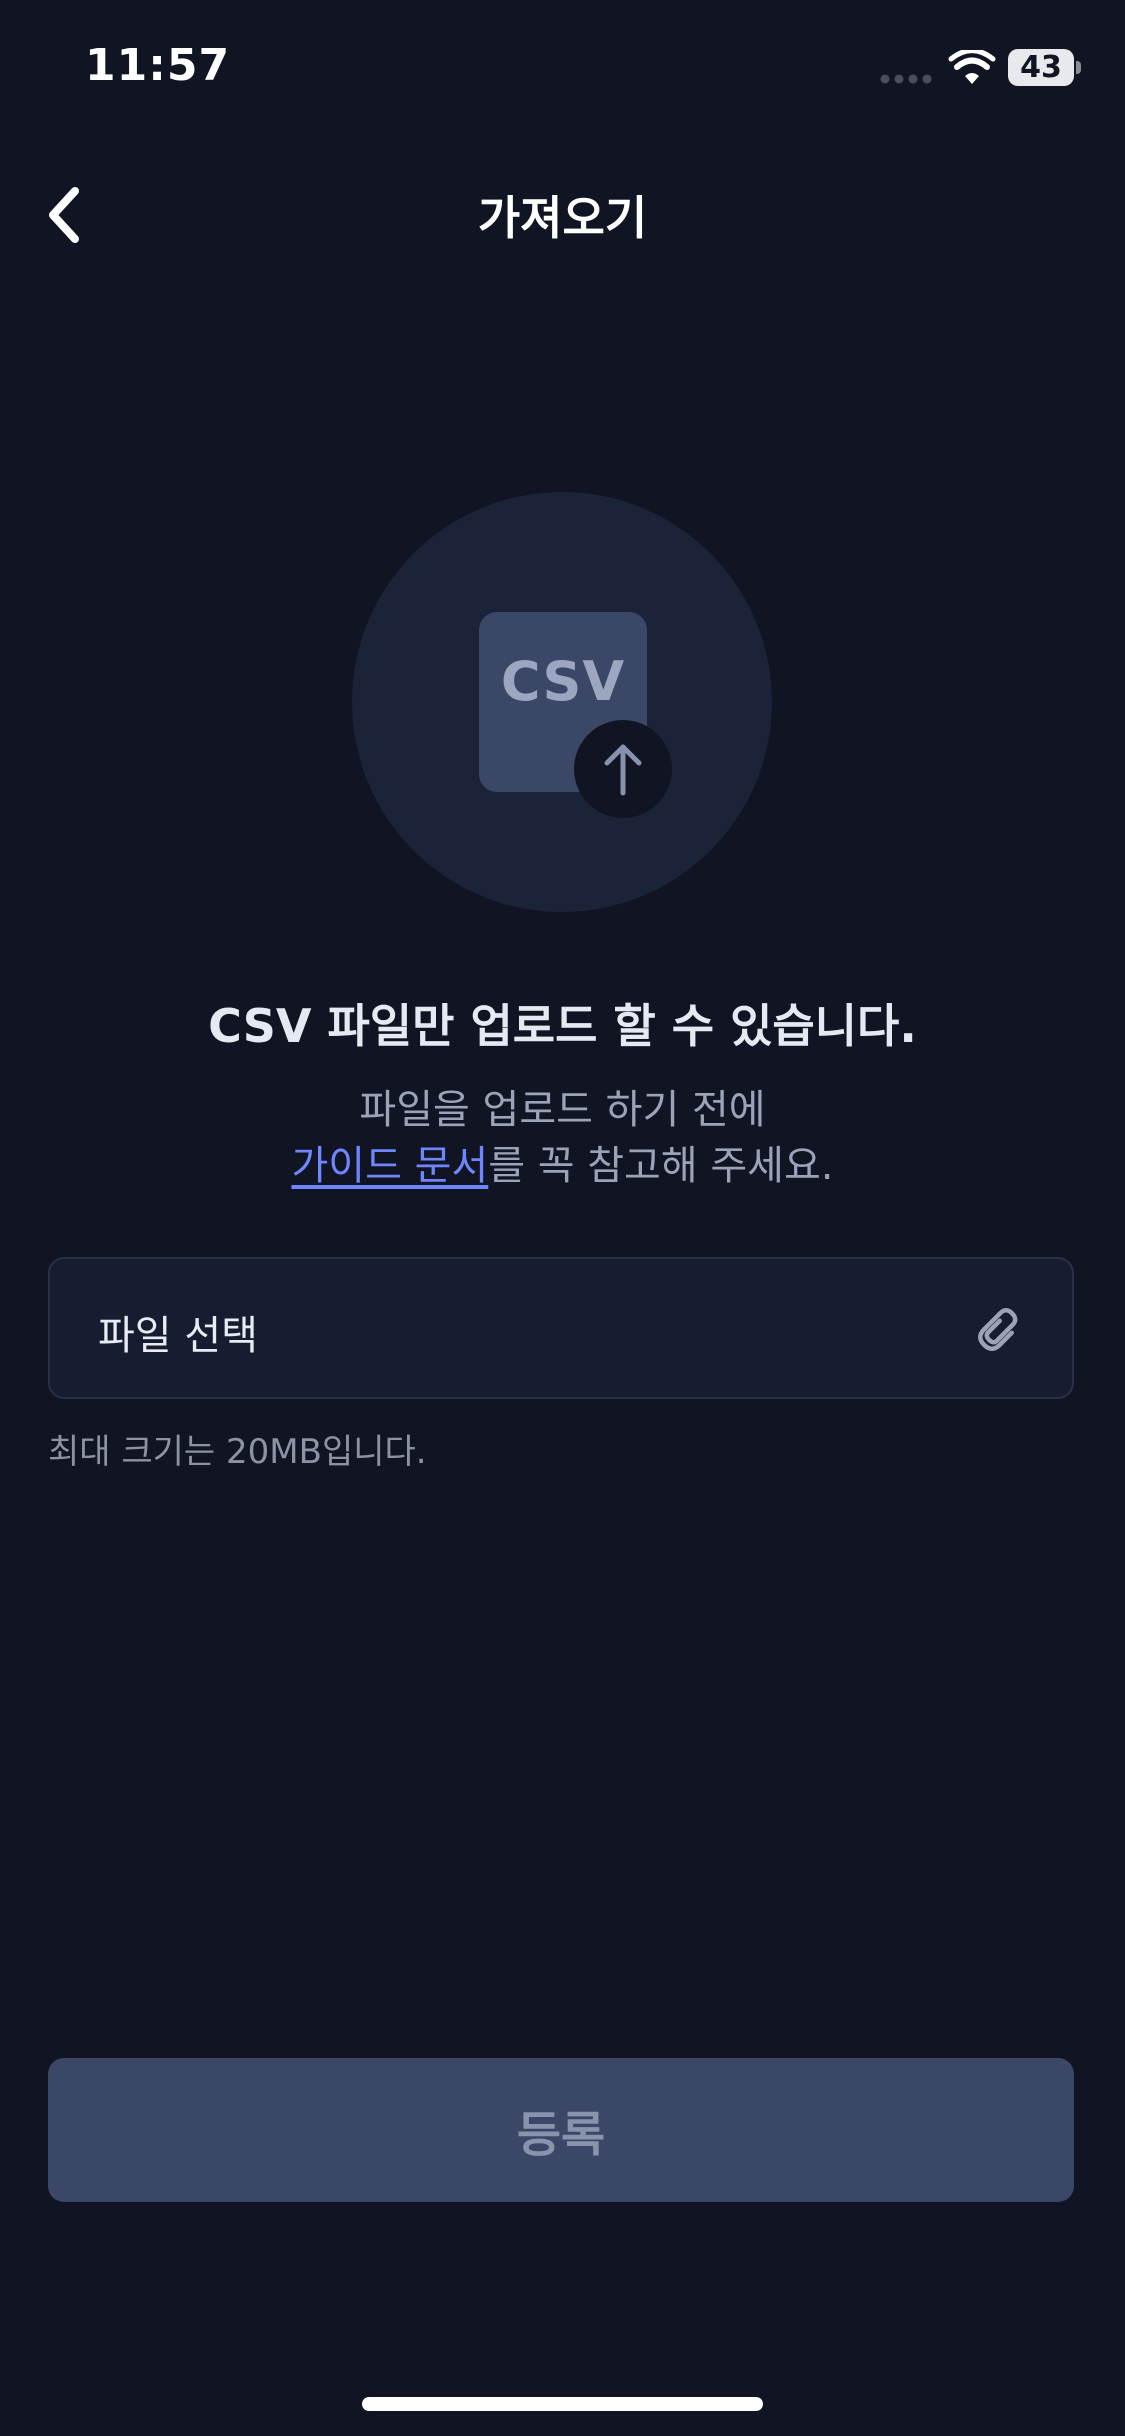  I want to click on paperclip-icon, so click(998, 1329).